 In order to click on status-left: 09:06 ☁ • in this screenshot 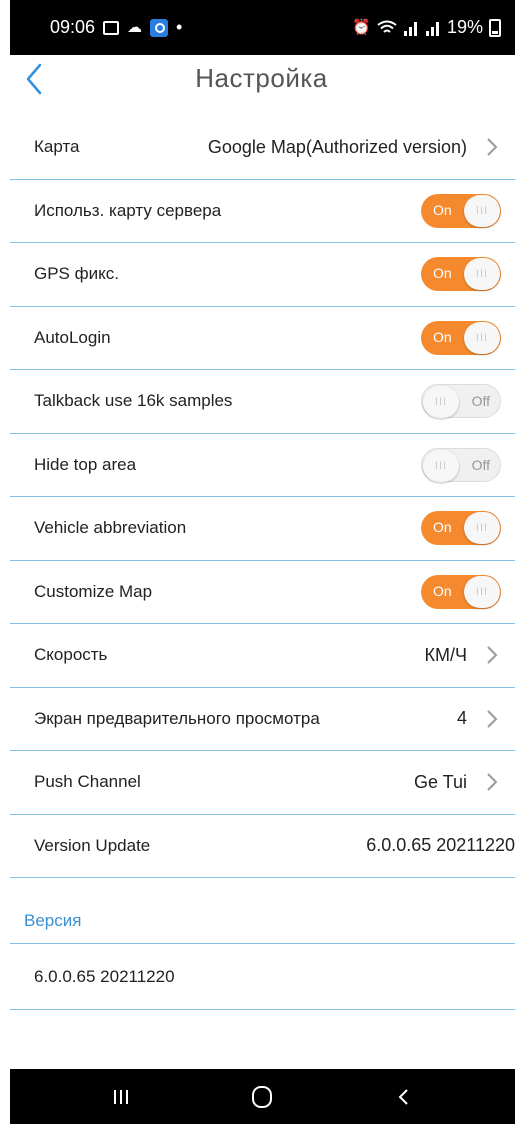, I will do `click(116, 27)`.